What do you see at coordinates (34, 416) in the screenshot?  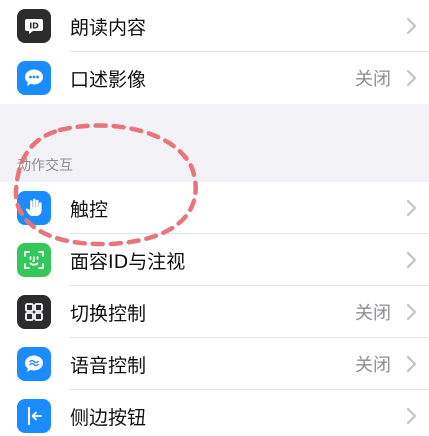 I see `side-button-icon` at bounding box center [34, 416].